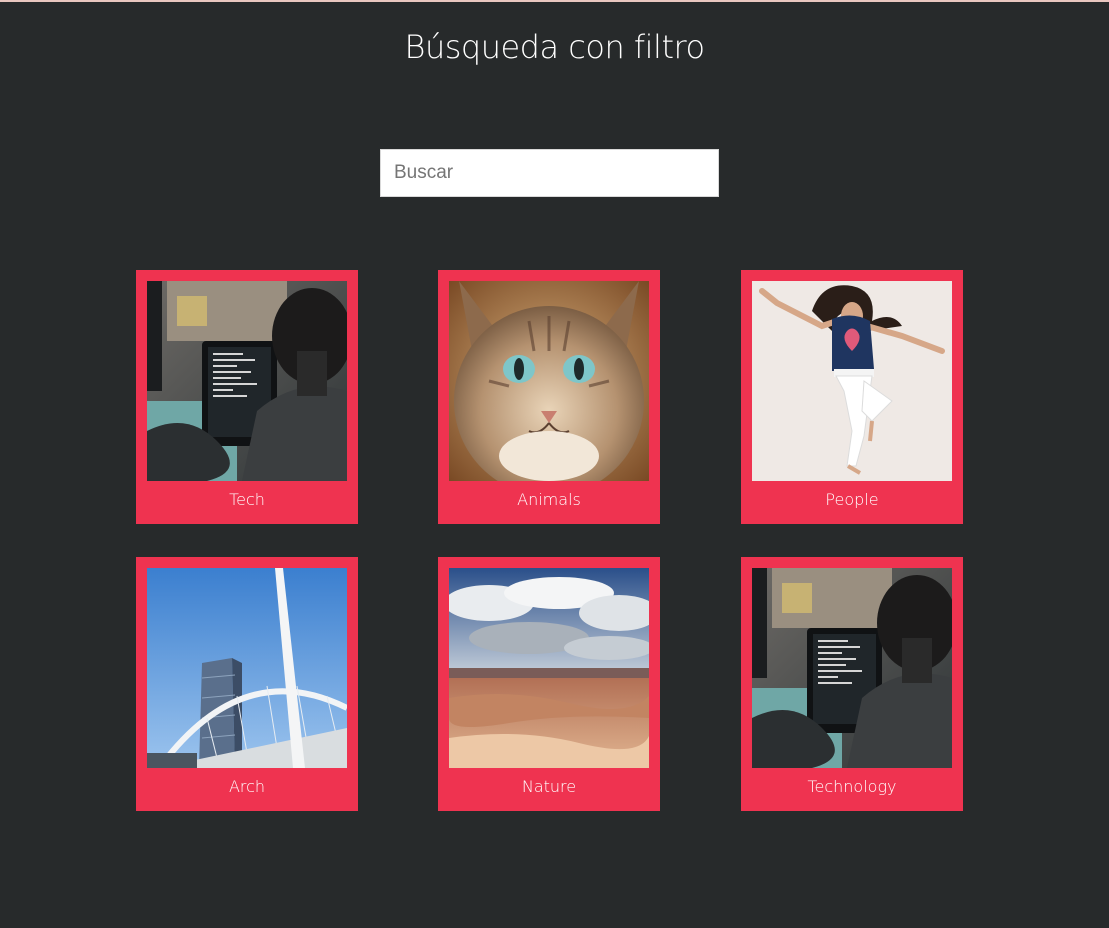 The image size is (1109, 928). What do you see at coordinates (852, 499) in the screenshot?
I see `card-label: People` at bounding box center [852, 499].